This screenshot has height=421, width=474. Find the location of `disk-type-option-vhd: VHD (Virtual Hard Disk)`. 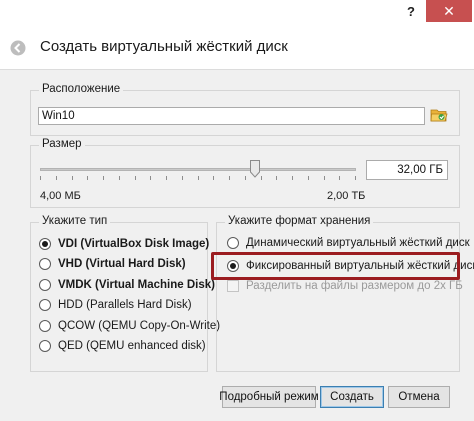

disk-type-option-vhd: VHD (Virtual Hard Disk) is located at coordinates (112, 264).